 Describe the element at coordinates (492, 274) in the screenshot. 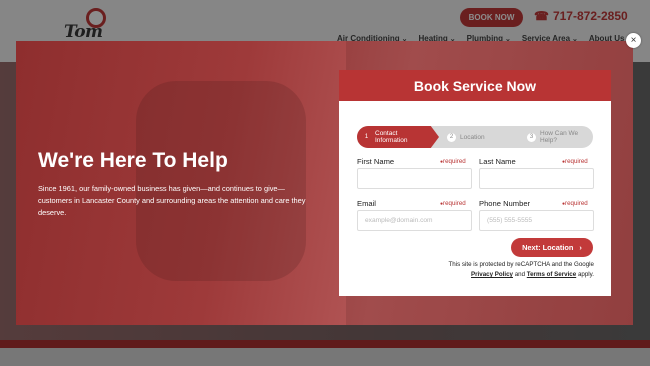

I see `privacy-policy-link: Privacy Policy` at that location.